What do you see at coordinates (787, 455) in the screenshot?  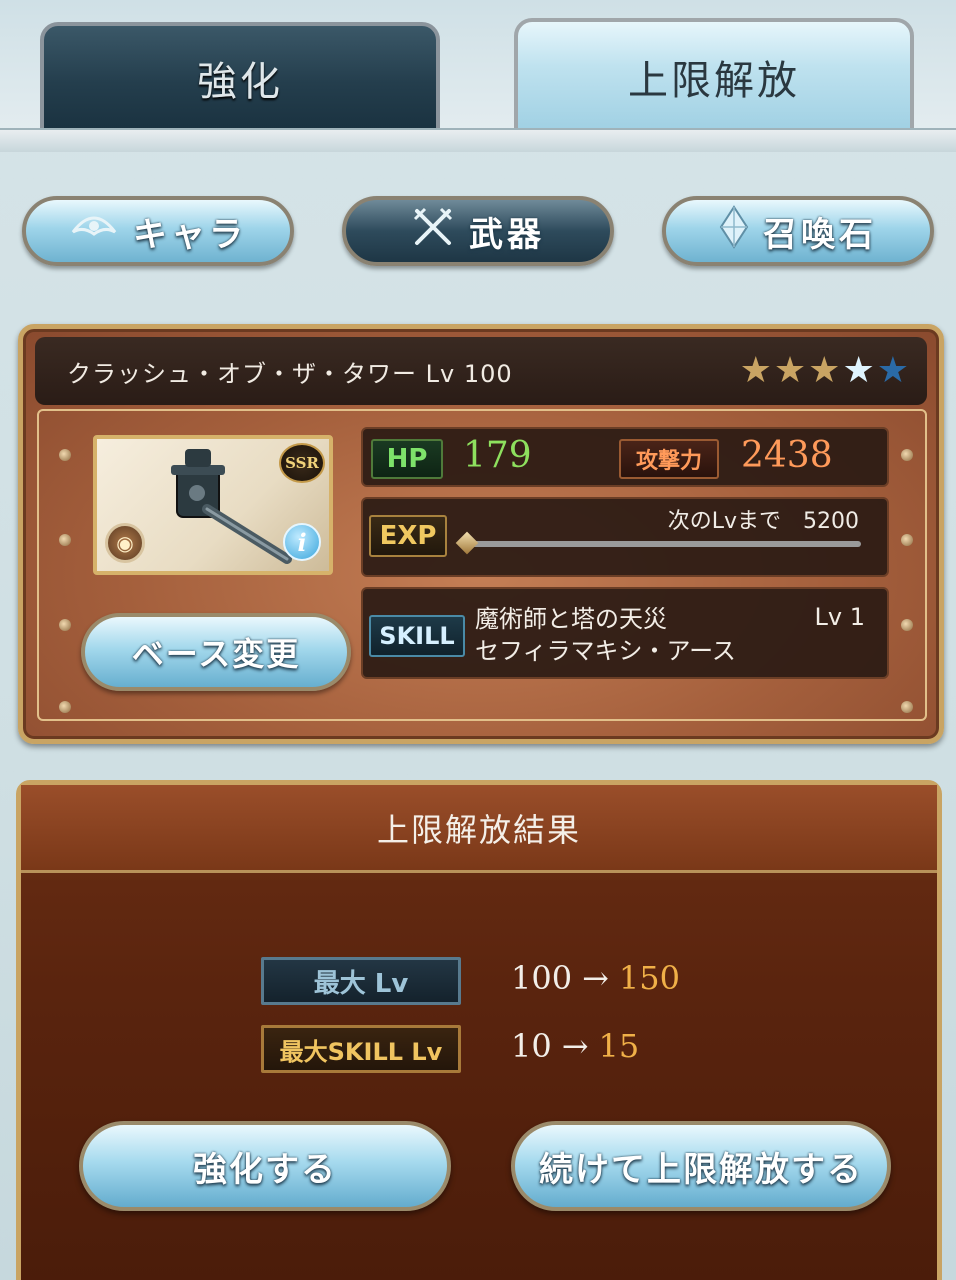 I see `atk-value: 2438` at bounding box center [787, 455].